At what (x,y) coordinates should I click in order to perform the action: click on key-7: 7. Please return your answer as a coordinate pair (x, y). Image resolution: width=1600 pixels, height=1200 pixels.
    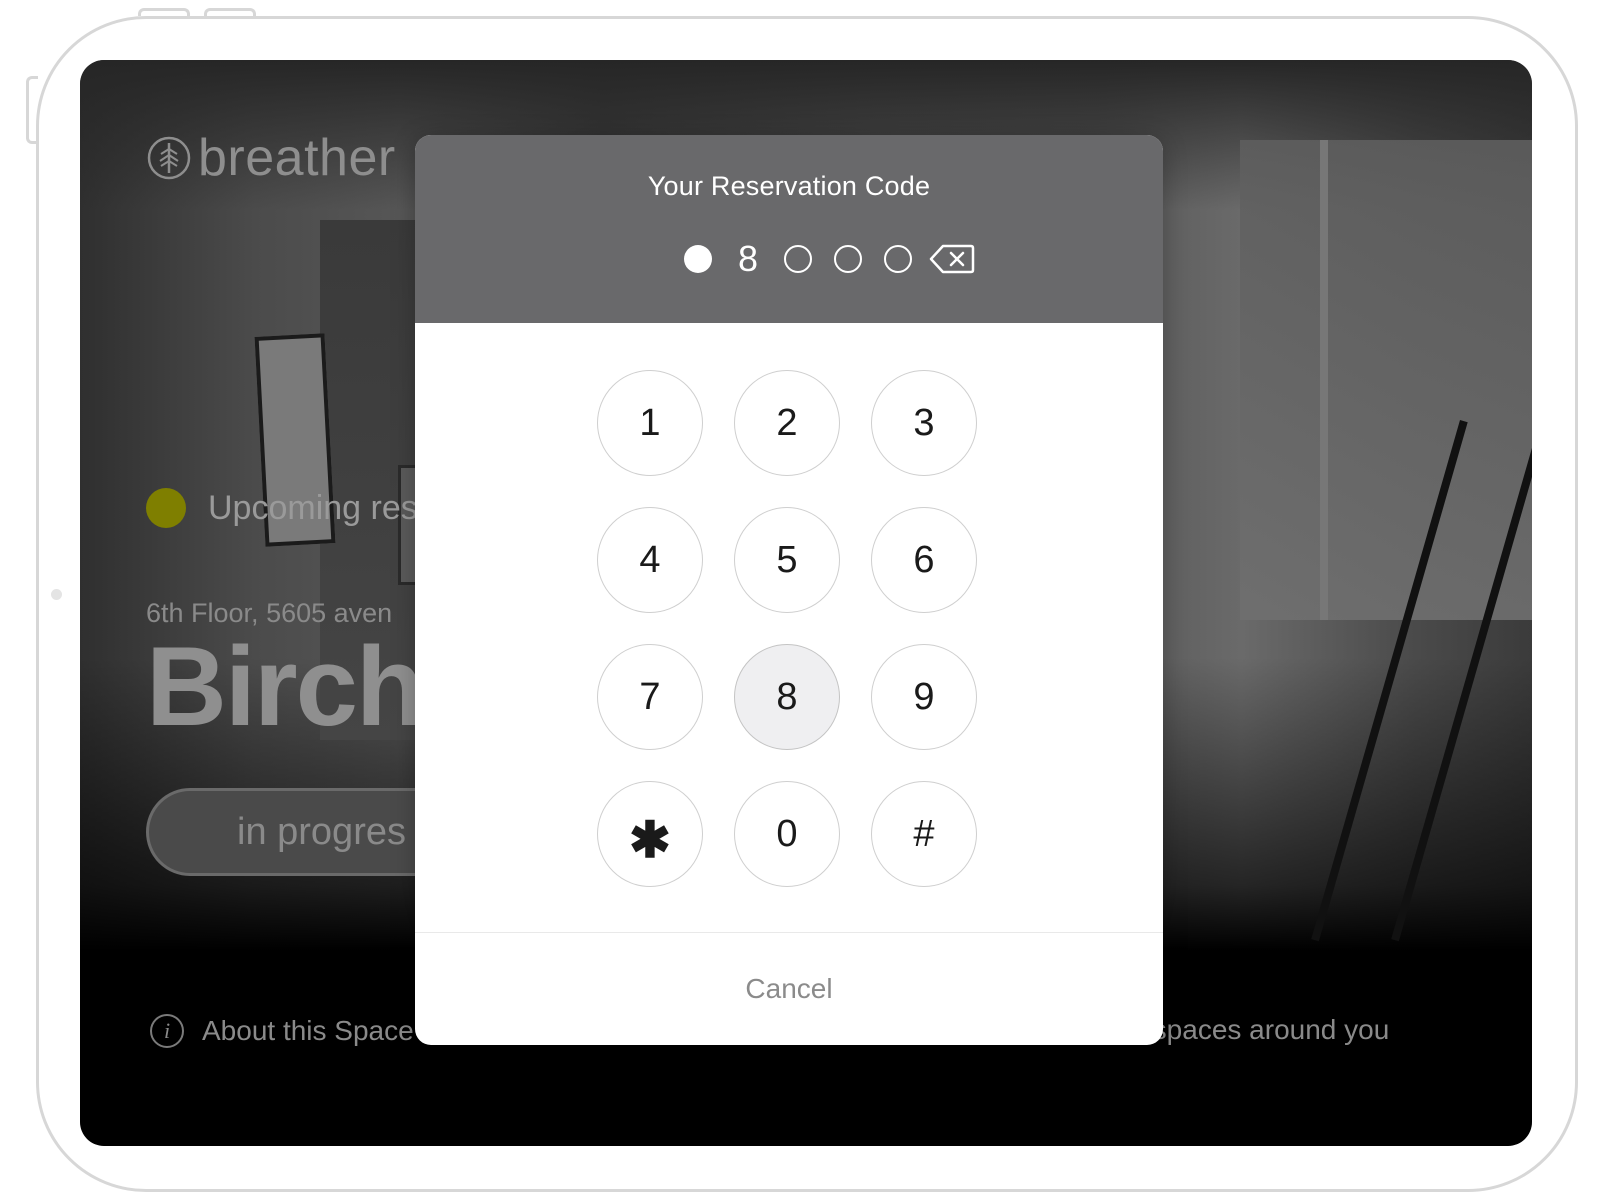
    Looking at the image, I should click on (650, 697).